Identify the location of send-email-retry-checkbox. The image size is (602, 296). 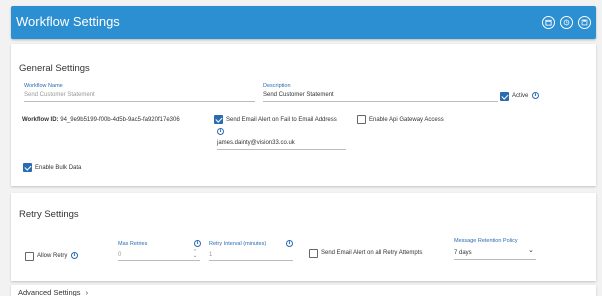
(313, 253).